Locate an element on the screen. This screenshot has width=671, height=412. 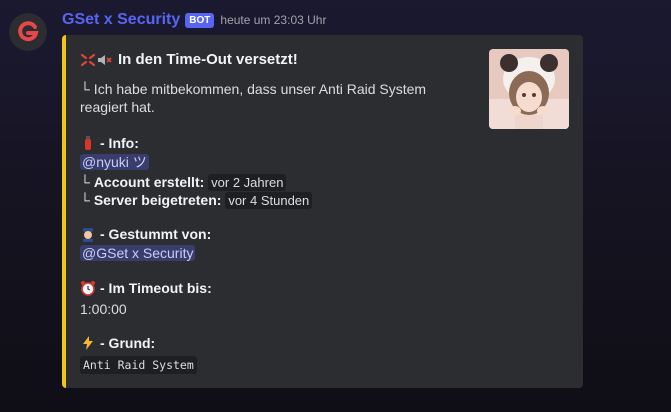
author-name: GSet x Security is located at coordinates (121, 20).